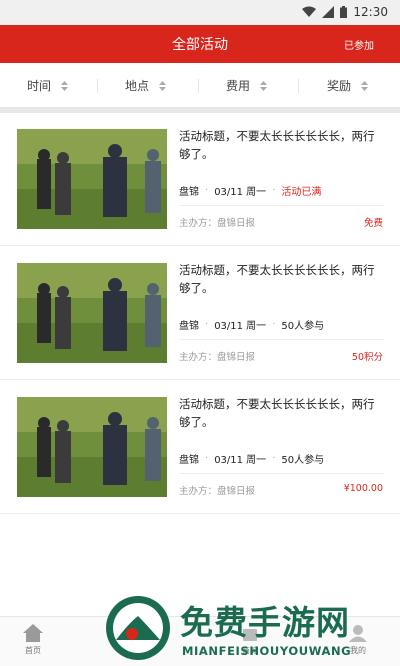 The width and height of the screenshot is (400, 666). I want to click on page-title: 全部活动, so click(200, 45).